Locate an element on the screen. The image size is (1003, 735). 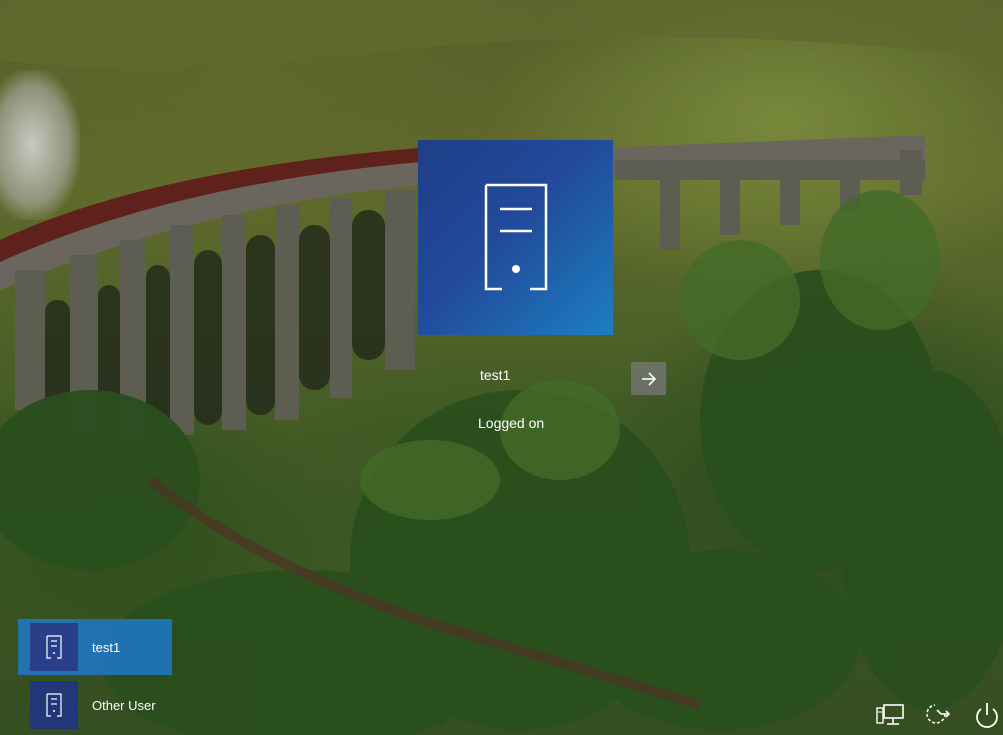
user-avatar-tile is located at coordinates (515, 237).